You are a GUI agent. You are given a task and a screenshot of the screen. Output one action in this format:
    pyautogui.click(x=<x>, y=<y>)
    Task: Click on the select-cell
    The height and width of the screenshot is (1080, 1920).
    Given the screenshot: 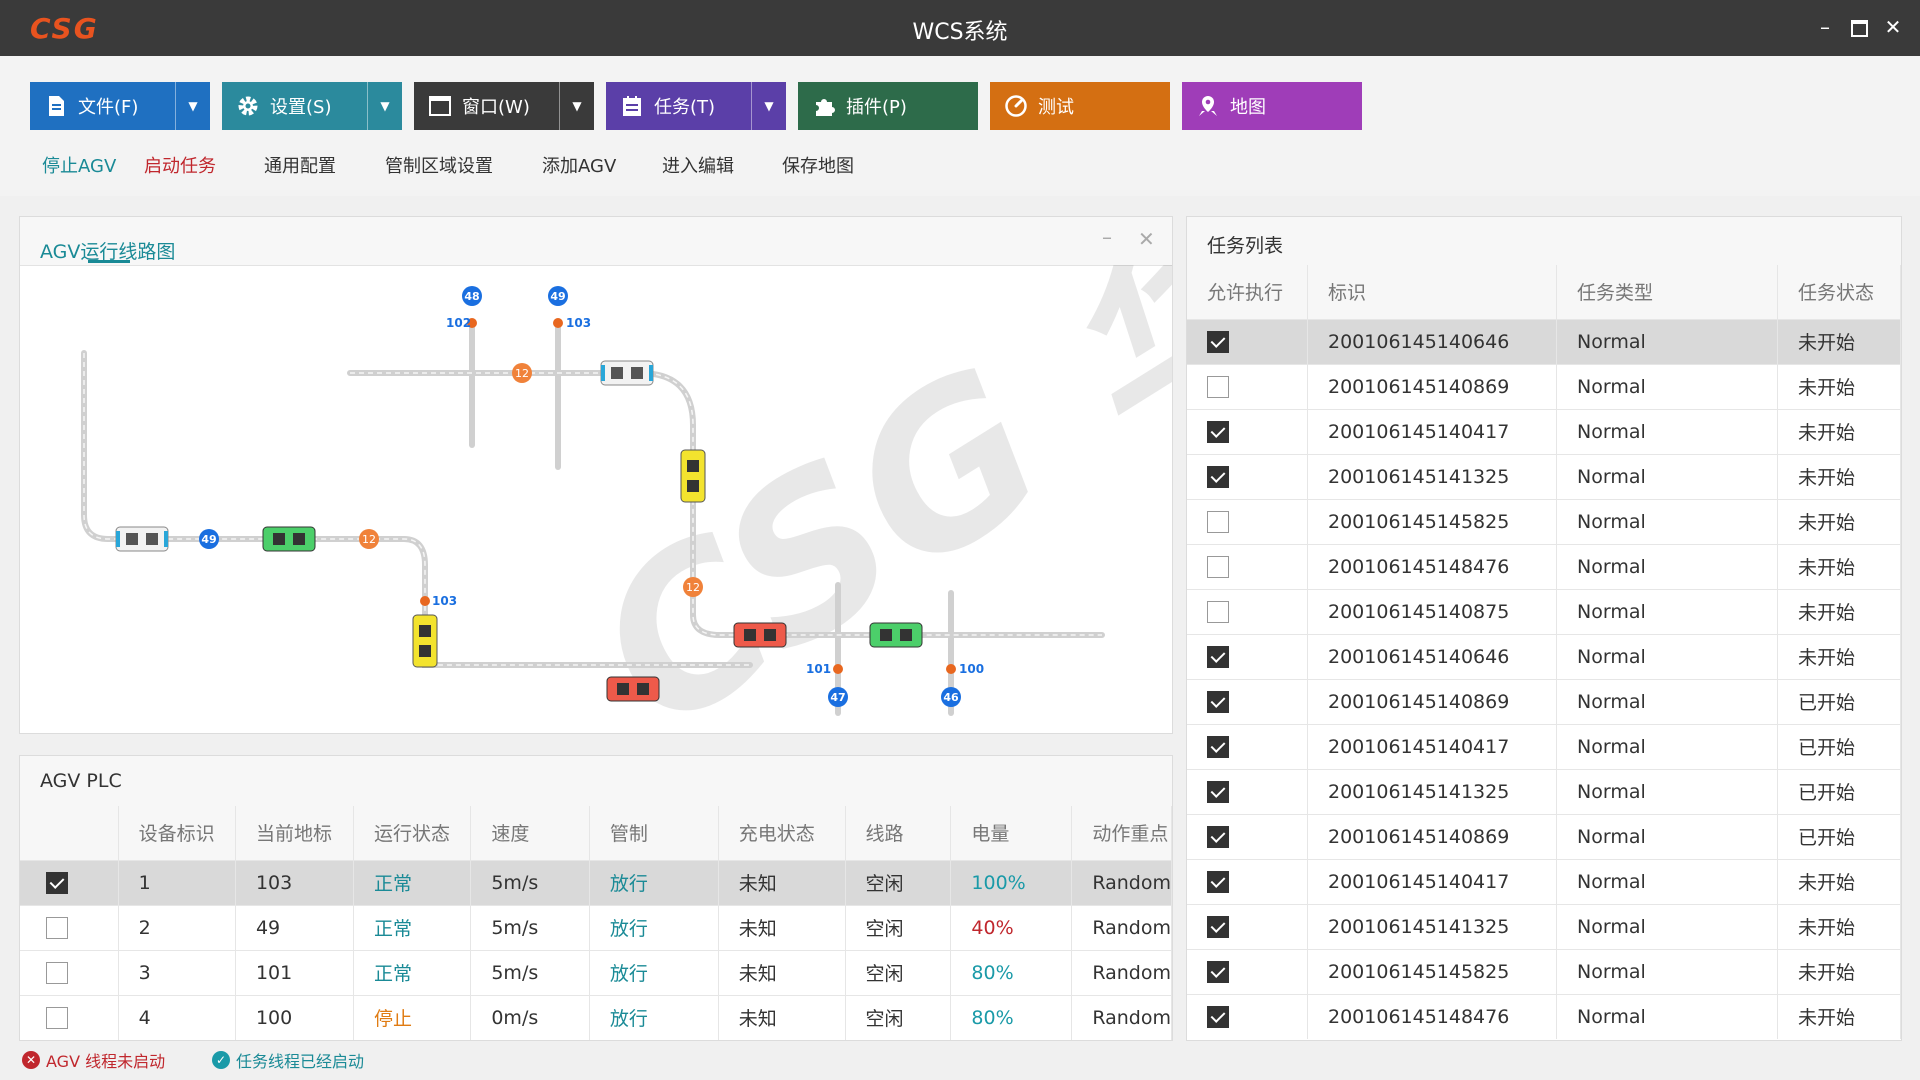 What is the action you would take?
    pyautogui.click(x=69, y=927)
    